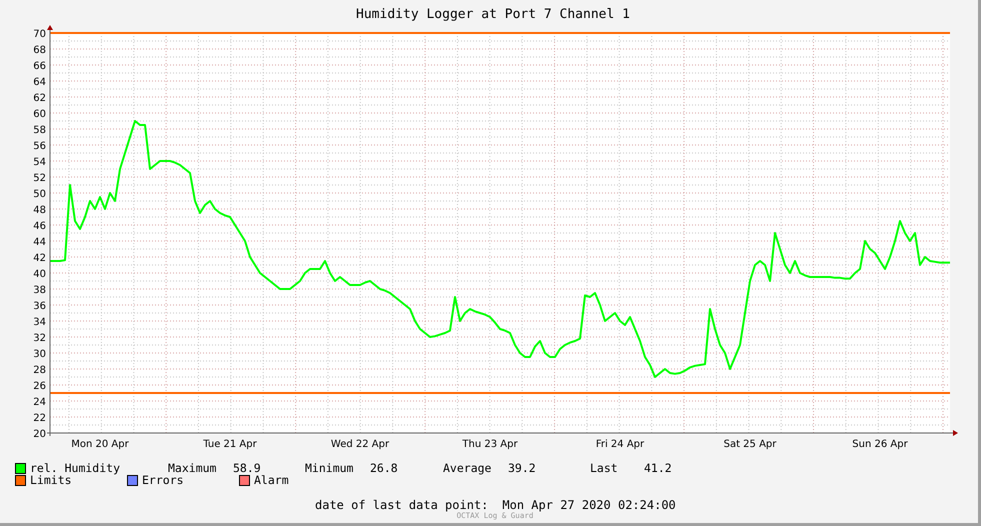 This screenshot has width=981, height=526. What do you see at coordinates (401, 505) in the screenshot?
I see `last-data-label: date of last data point:` at bounding box center [401, 505].